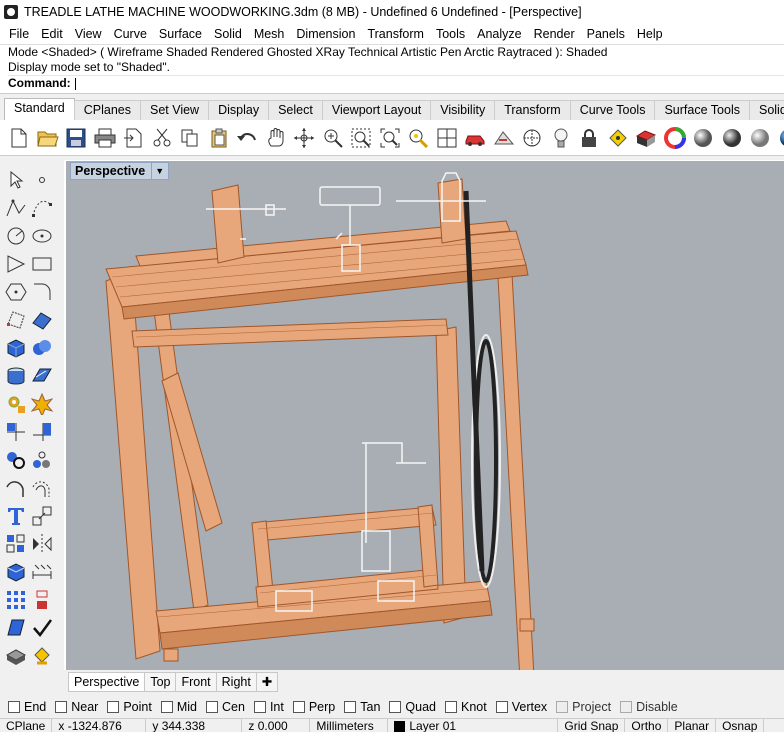  Describe the element at coordinates (228, 34) in the screenshot. I see `menu-solid: Solid` at that location.